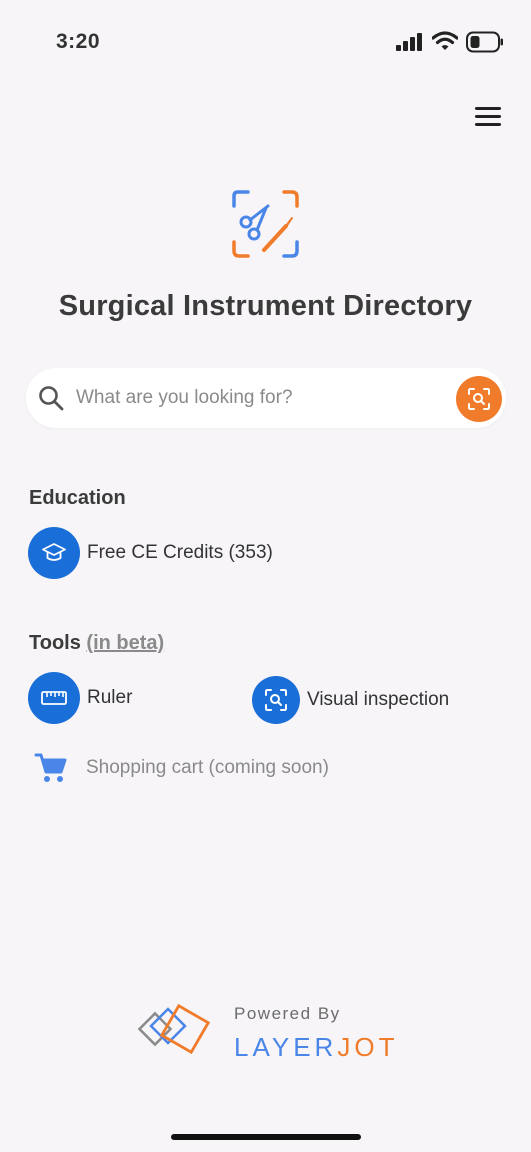 The width and height of the screenshot is (531, 1152). What do you see at coordinates (276, 700) in the screenshot?
I see `visual-inspection-icon` at bounding box center [276, 700].